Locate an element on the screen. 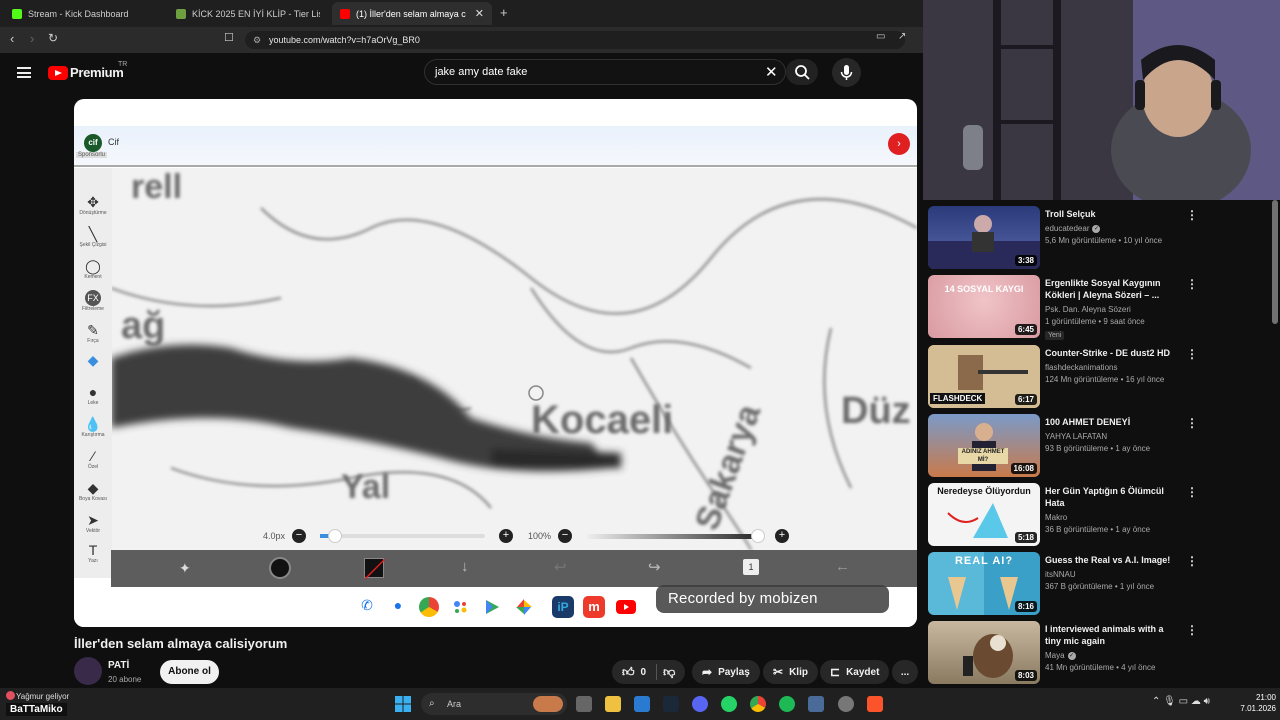 The width and height of the screenshot is (1280, 720). bookmark-icon: ☐ is located at coordinates (229, 37).